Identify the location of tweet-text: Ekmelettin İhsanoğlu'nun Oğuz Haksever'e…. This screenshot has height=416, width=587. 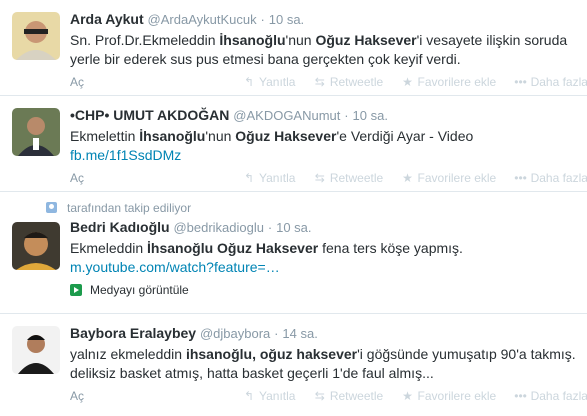
(325, 146).